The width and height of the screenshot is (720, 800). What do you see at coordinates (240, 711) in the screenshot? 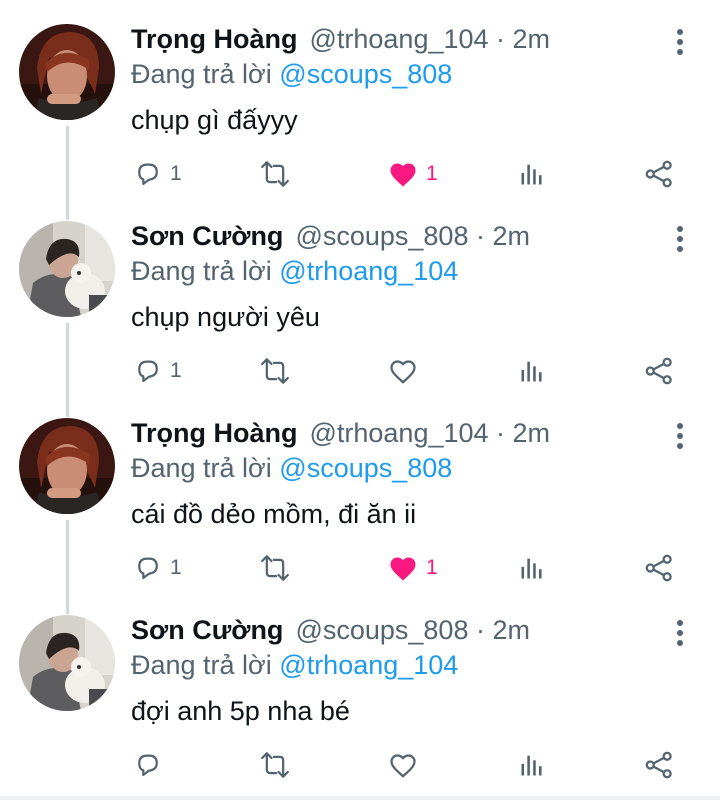
I see `tweet-text: đợi anh 5p nha bé` at bounding box center [240, 711].